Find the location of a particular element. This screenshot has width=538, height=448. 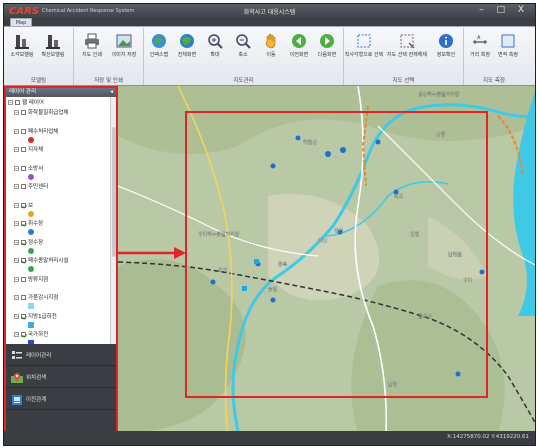

measure-distance-button: A 거리 측정 is located at coordinates (480, 49).